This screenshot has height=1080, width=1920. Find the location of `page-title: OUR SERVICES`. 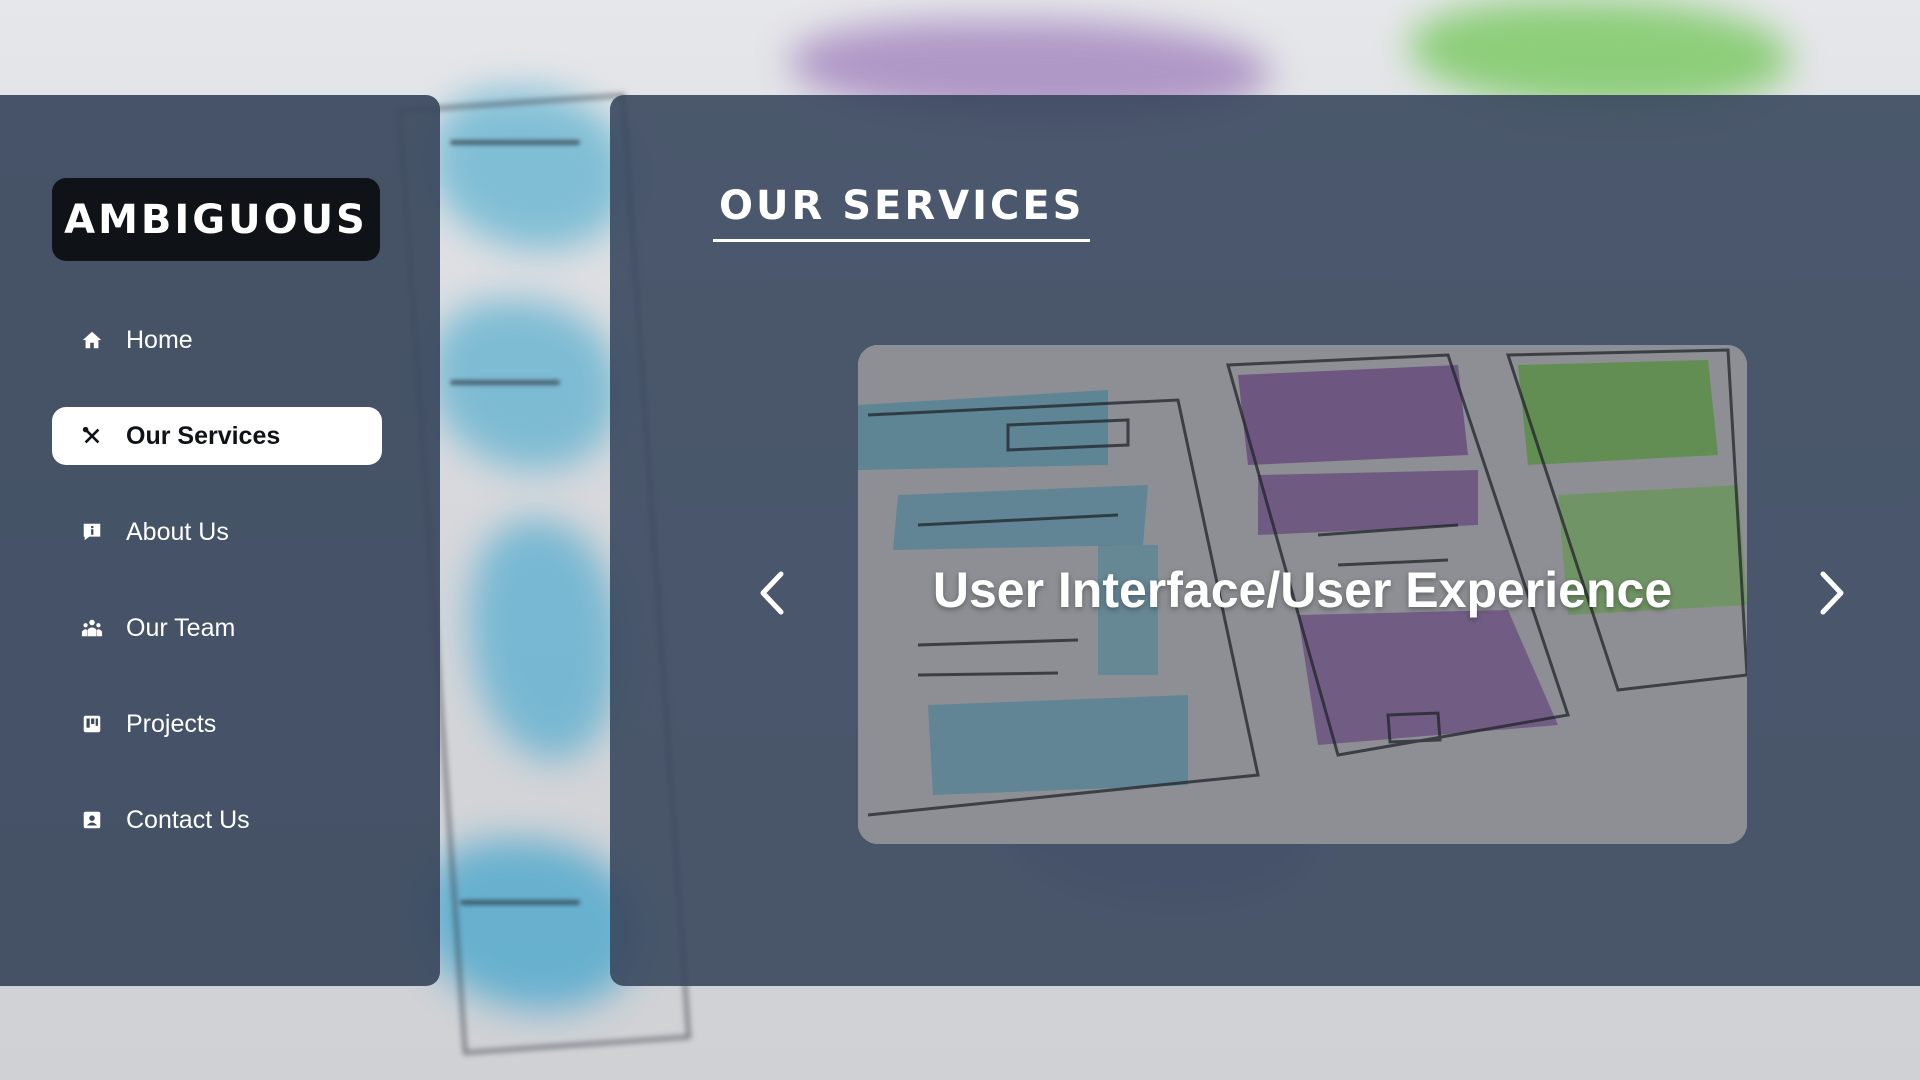

page-title: OUR SERVICES is located at coordinates (902, 212).